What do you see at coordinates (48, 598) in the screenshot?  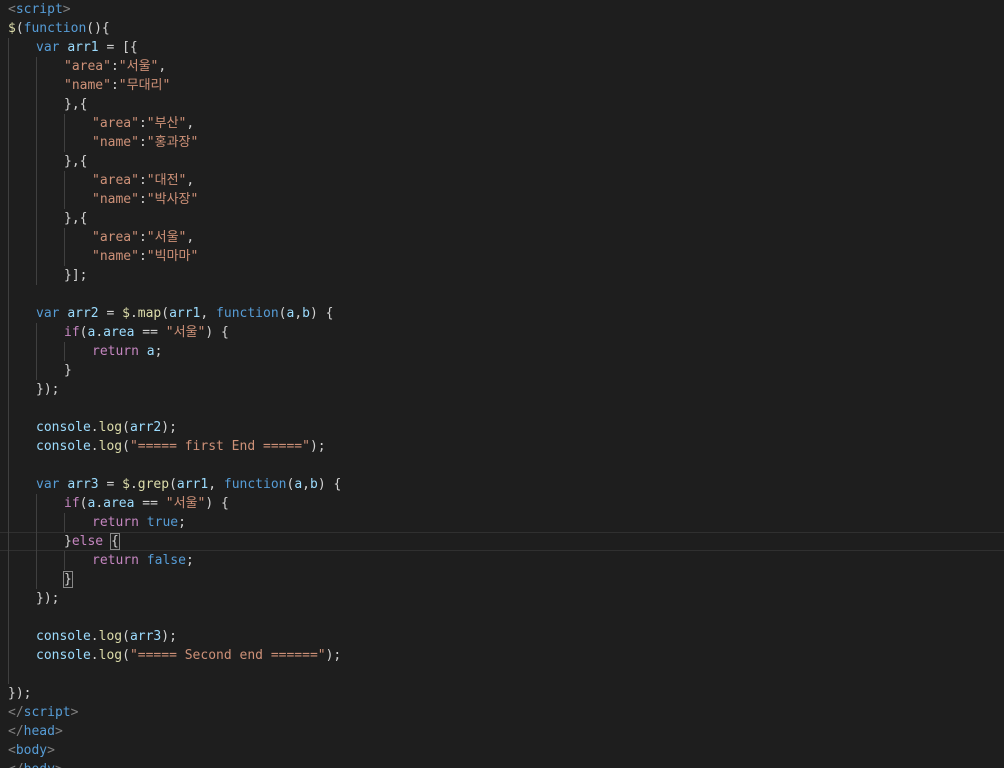 I see `code-token: });` at bounding box center [48, 598].